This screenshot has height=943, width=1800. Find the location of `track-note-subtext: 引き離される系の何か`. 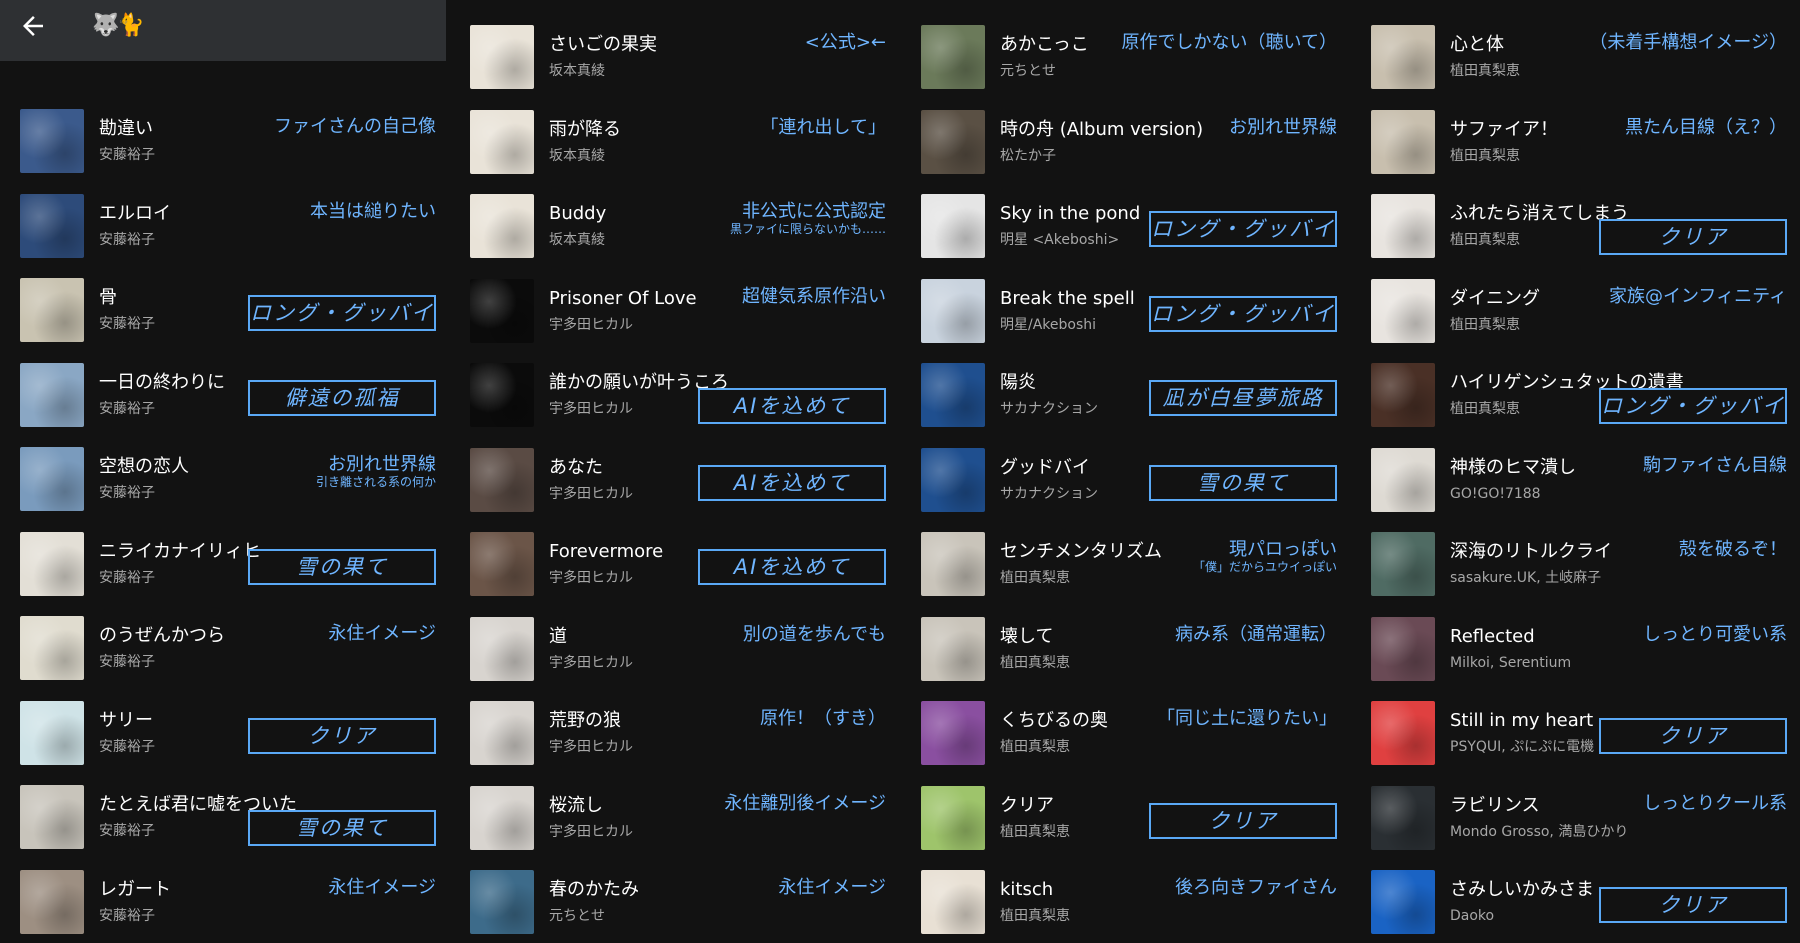

track-note-subtext: 引き離される系の何か is located at coordinates (375, 482).